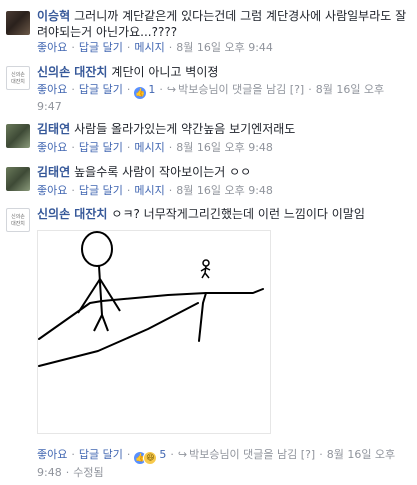 The width and height of the screenshot is (417, 485). I want to click on haha-reaction-icon: 😆, so click(150, 458).